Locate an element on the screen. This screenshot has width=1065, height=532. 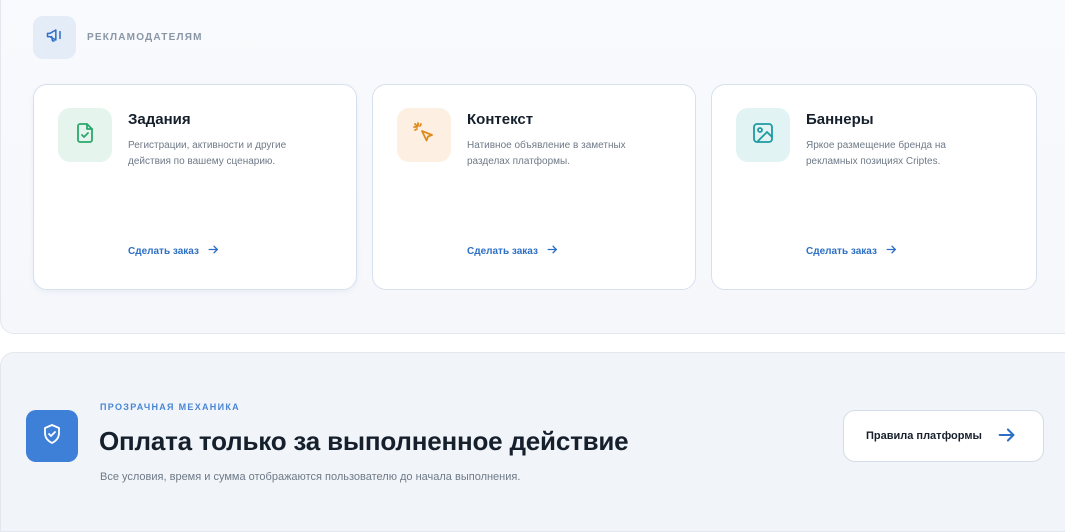
advertisers-badge is located at coordinates (54, 37).